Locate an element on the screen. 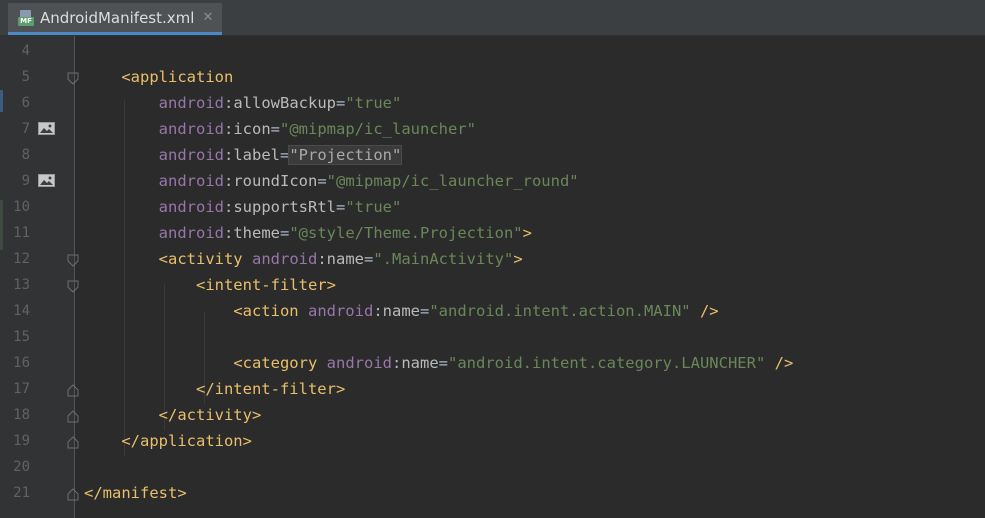 The height and width of the screenshot is (518, 985). line-number: 4 is located at coordinates (25, 51).